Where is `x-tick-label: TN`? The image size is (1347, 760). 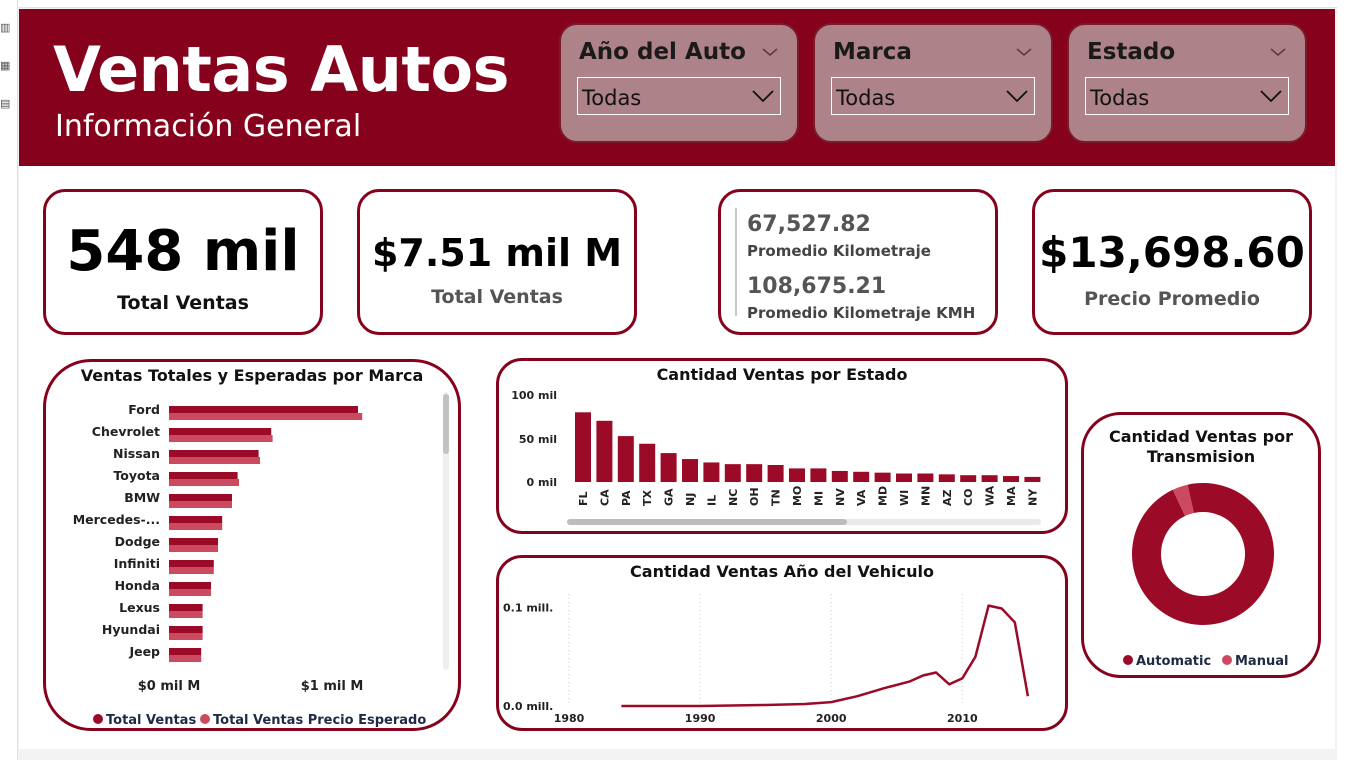
x-tick-label: TN is located at coordinates (776, 497).